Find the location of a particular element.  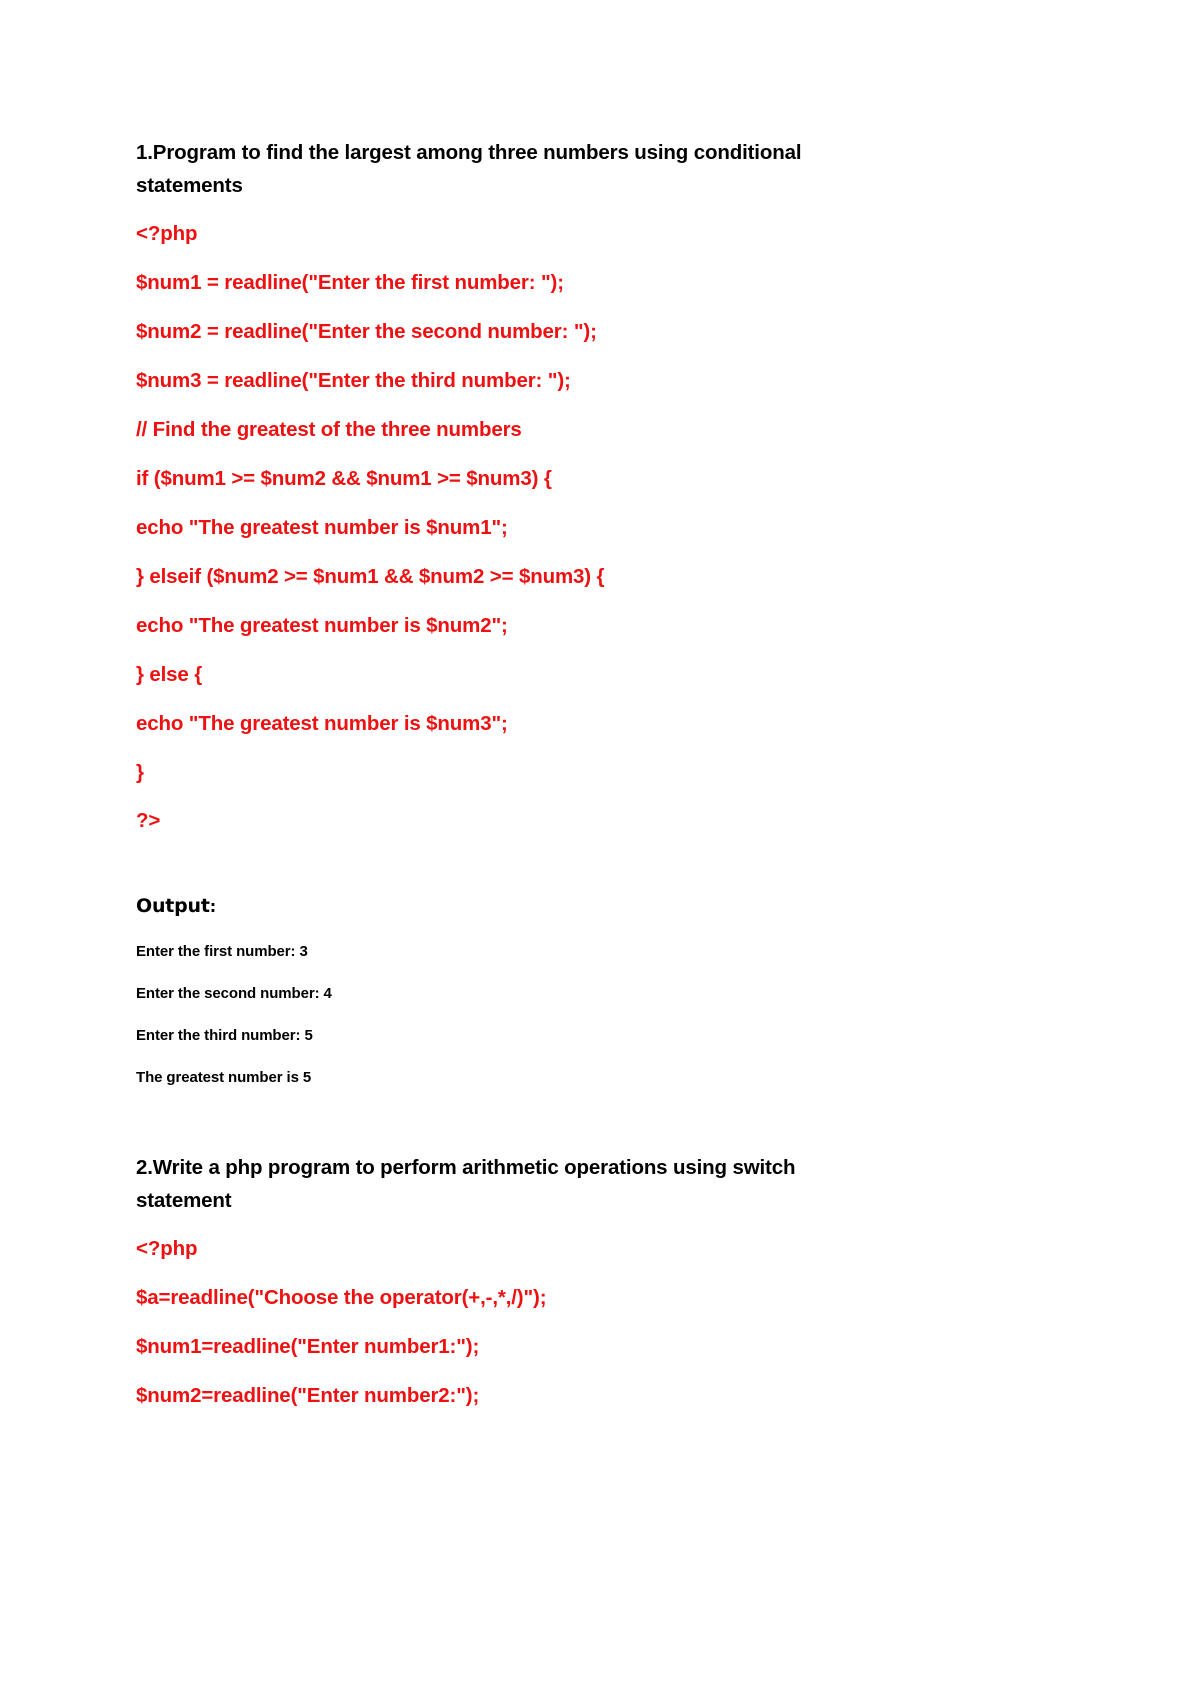

output-line: Enter the third number: 5 is located at coordinates (224, 1035).